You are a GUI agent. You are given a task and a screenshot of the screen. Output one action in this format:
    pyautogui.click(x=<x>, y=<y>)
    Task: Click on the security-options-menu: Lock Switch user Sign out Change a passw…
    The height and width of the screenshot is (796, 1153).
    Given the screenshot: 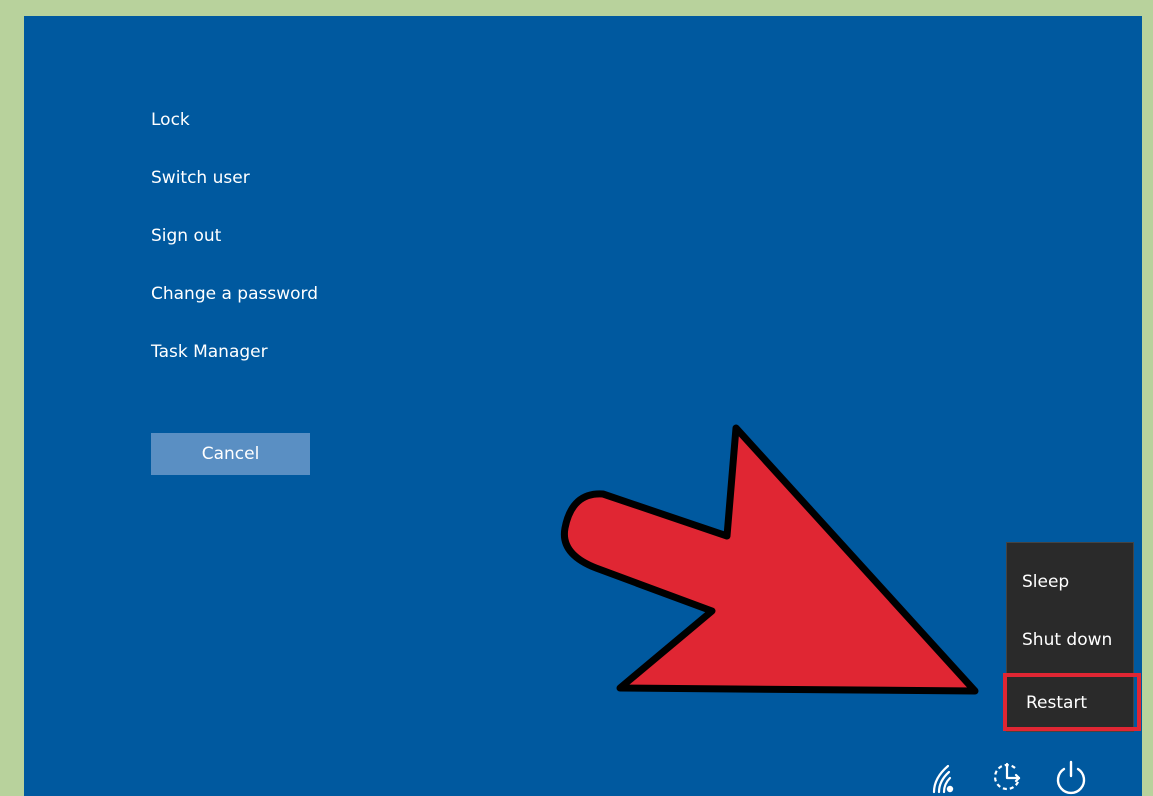 What is the action you would take?
    pyautogui.click(x=234, y=249)
    